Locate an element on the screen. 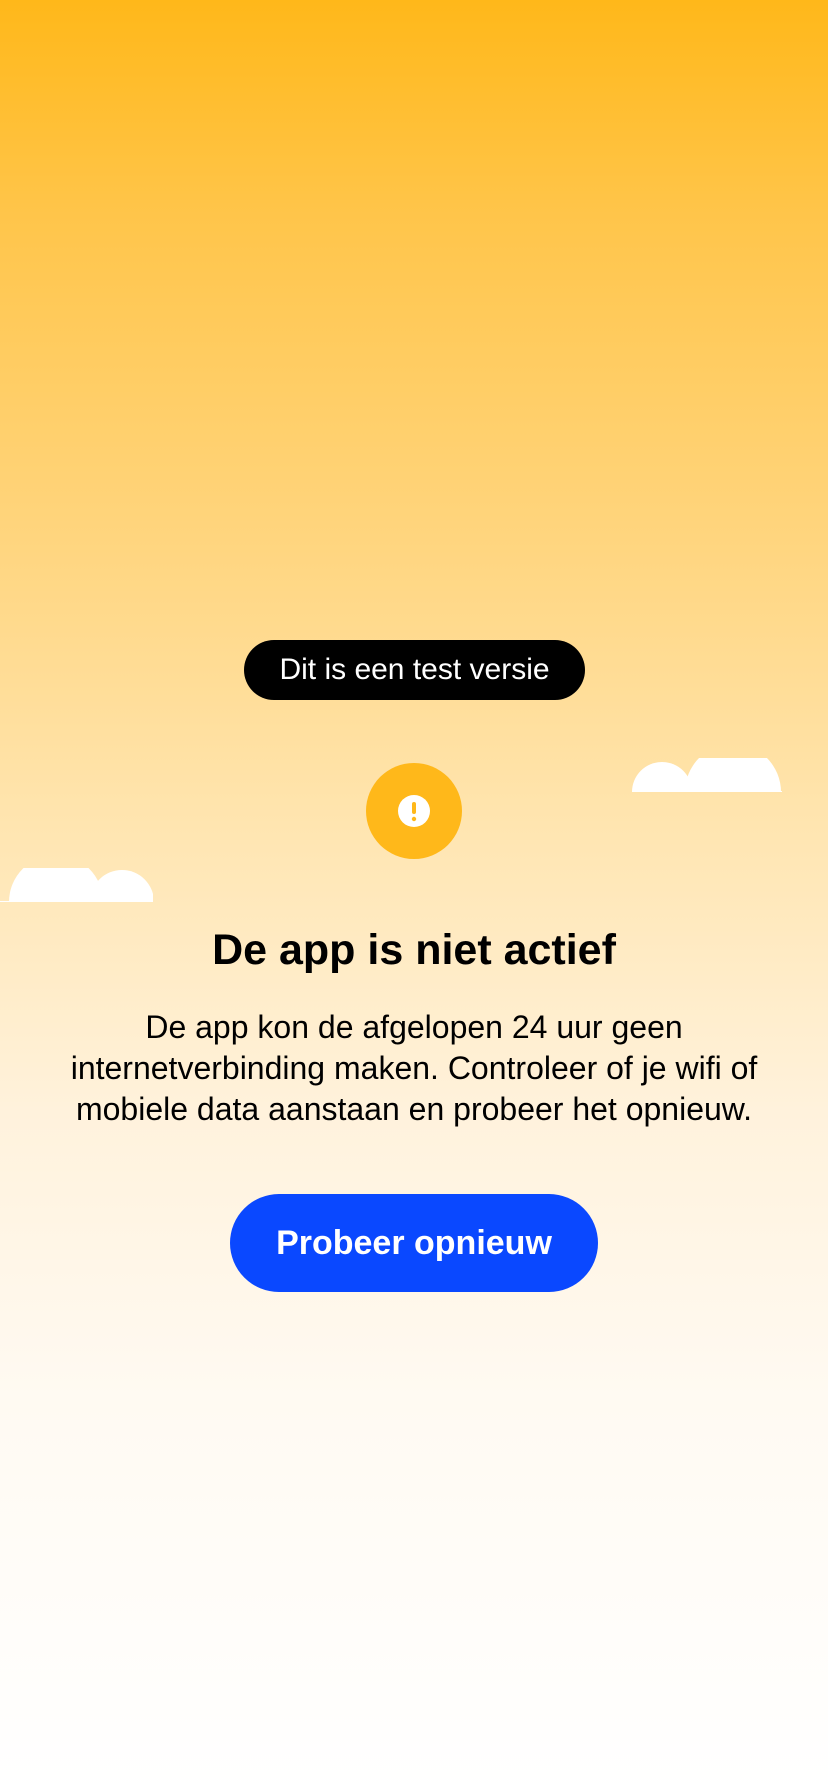 This screenshot has height=1792, width=828. retry-button-label: Probeer opnieuw is located at coordinates (414, 1242).